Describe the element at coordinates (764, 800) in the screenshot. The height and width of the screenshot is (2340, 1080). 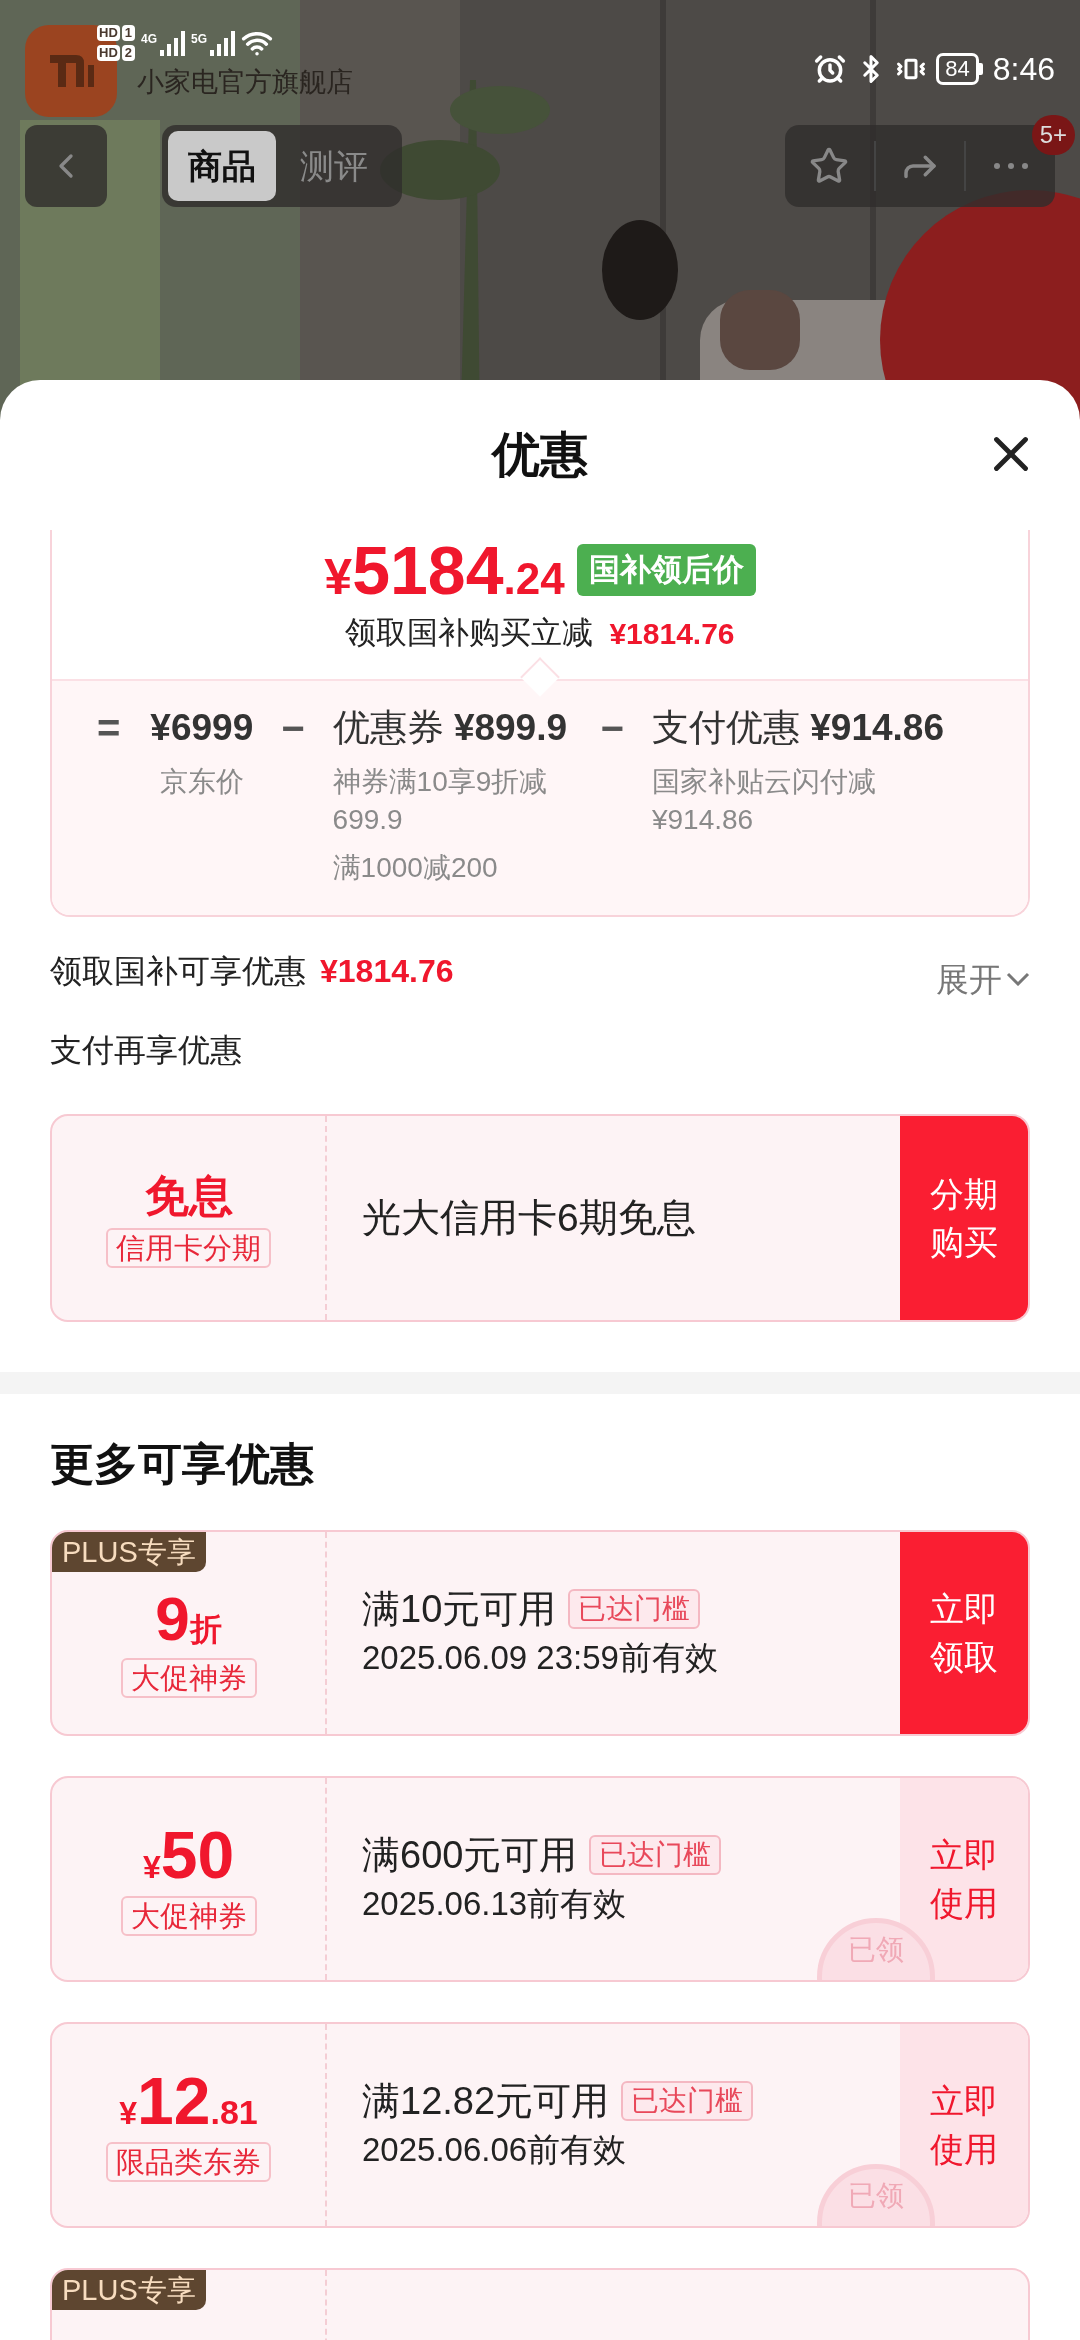
I see `component-note: 国家补贴云闪付减¥914.86` at that location.